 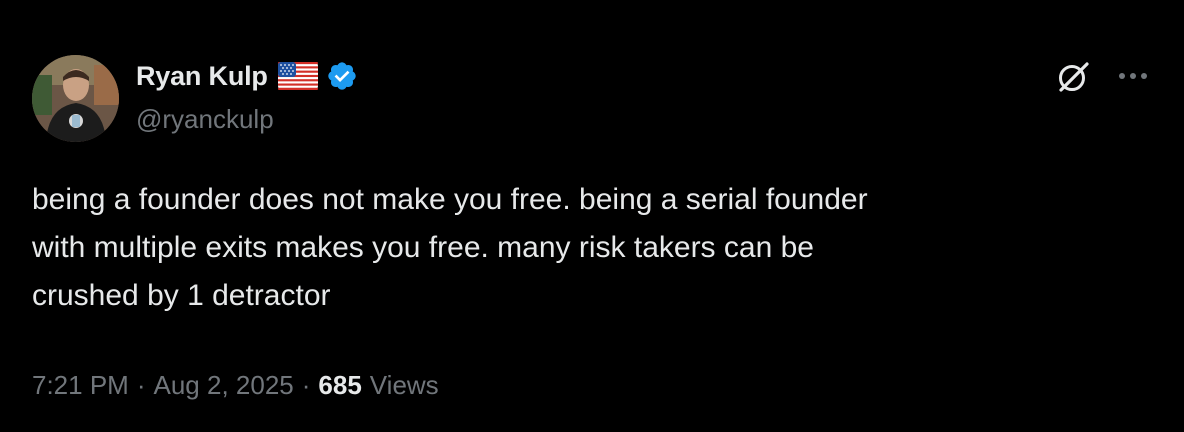 What do you see at coordinates (342, 76) in the screenshot?
I see `verified-badge-icon` at bounding box center [342, 76].